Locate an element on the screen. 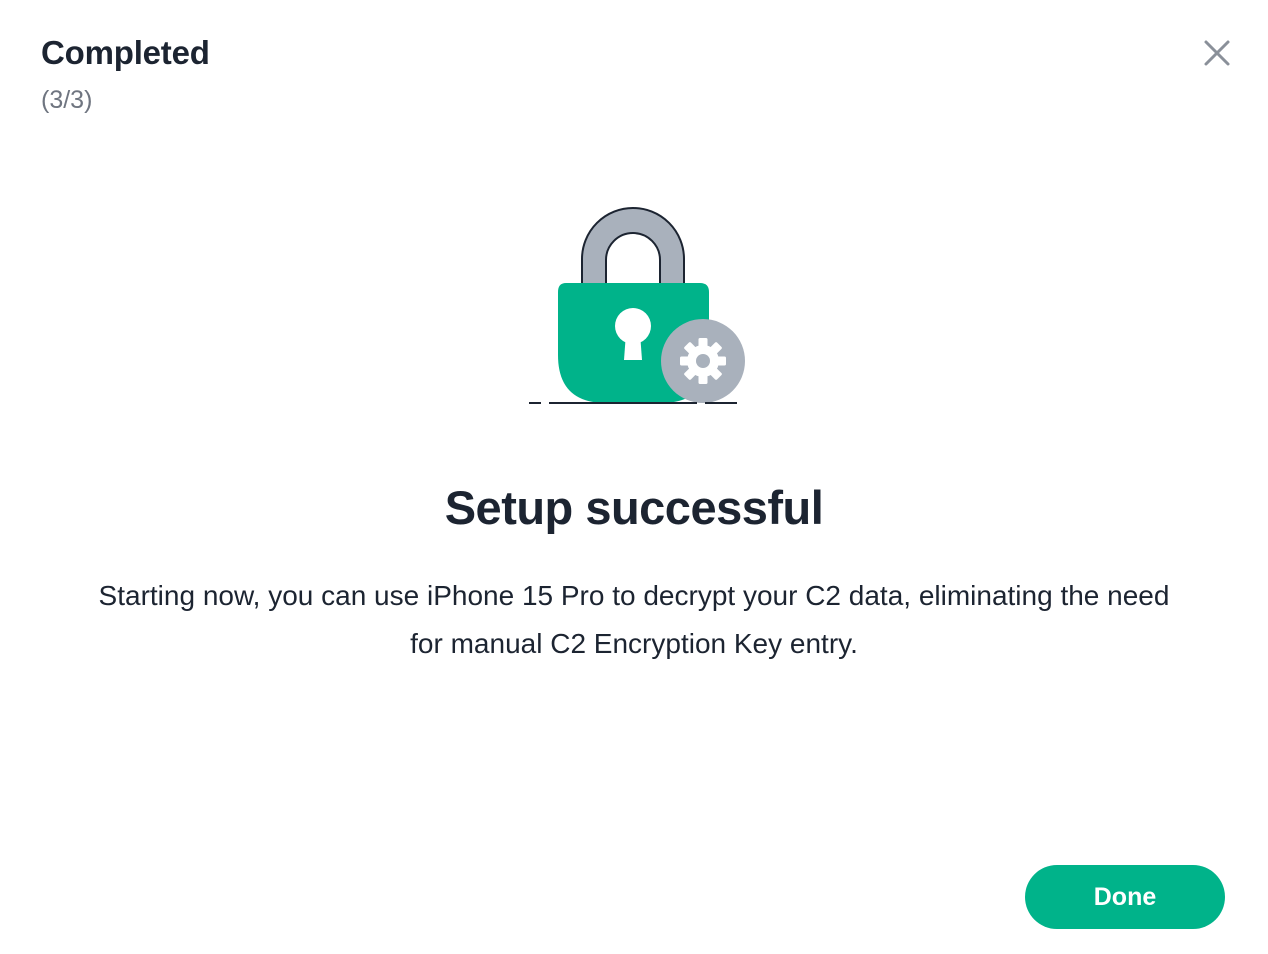 The image size is (1268, 954). lock-illustration is located at coordinates (635, 310).